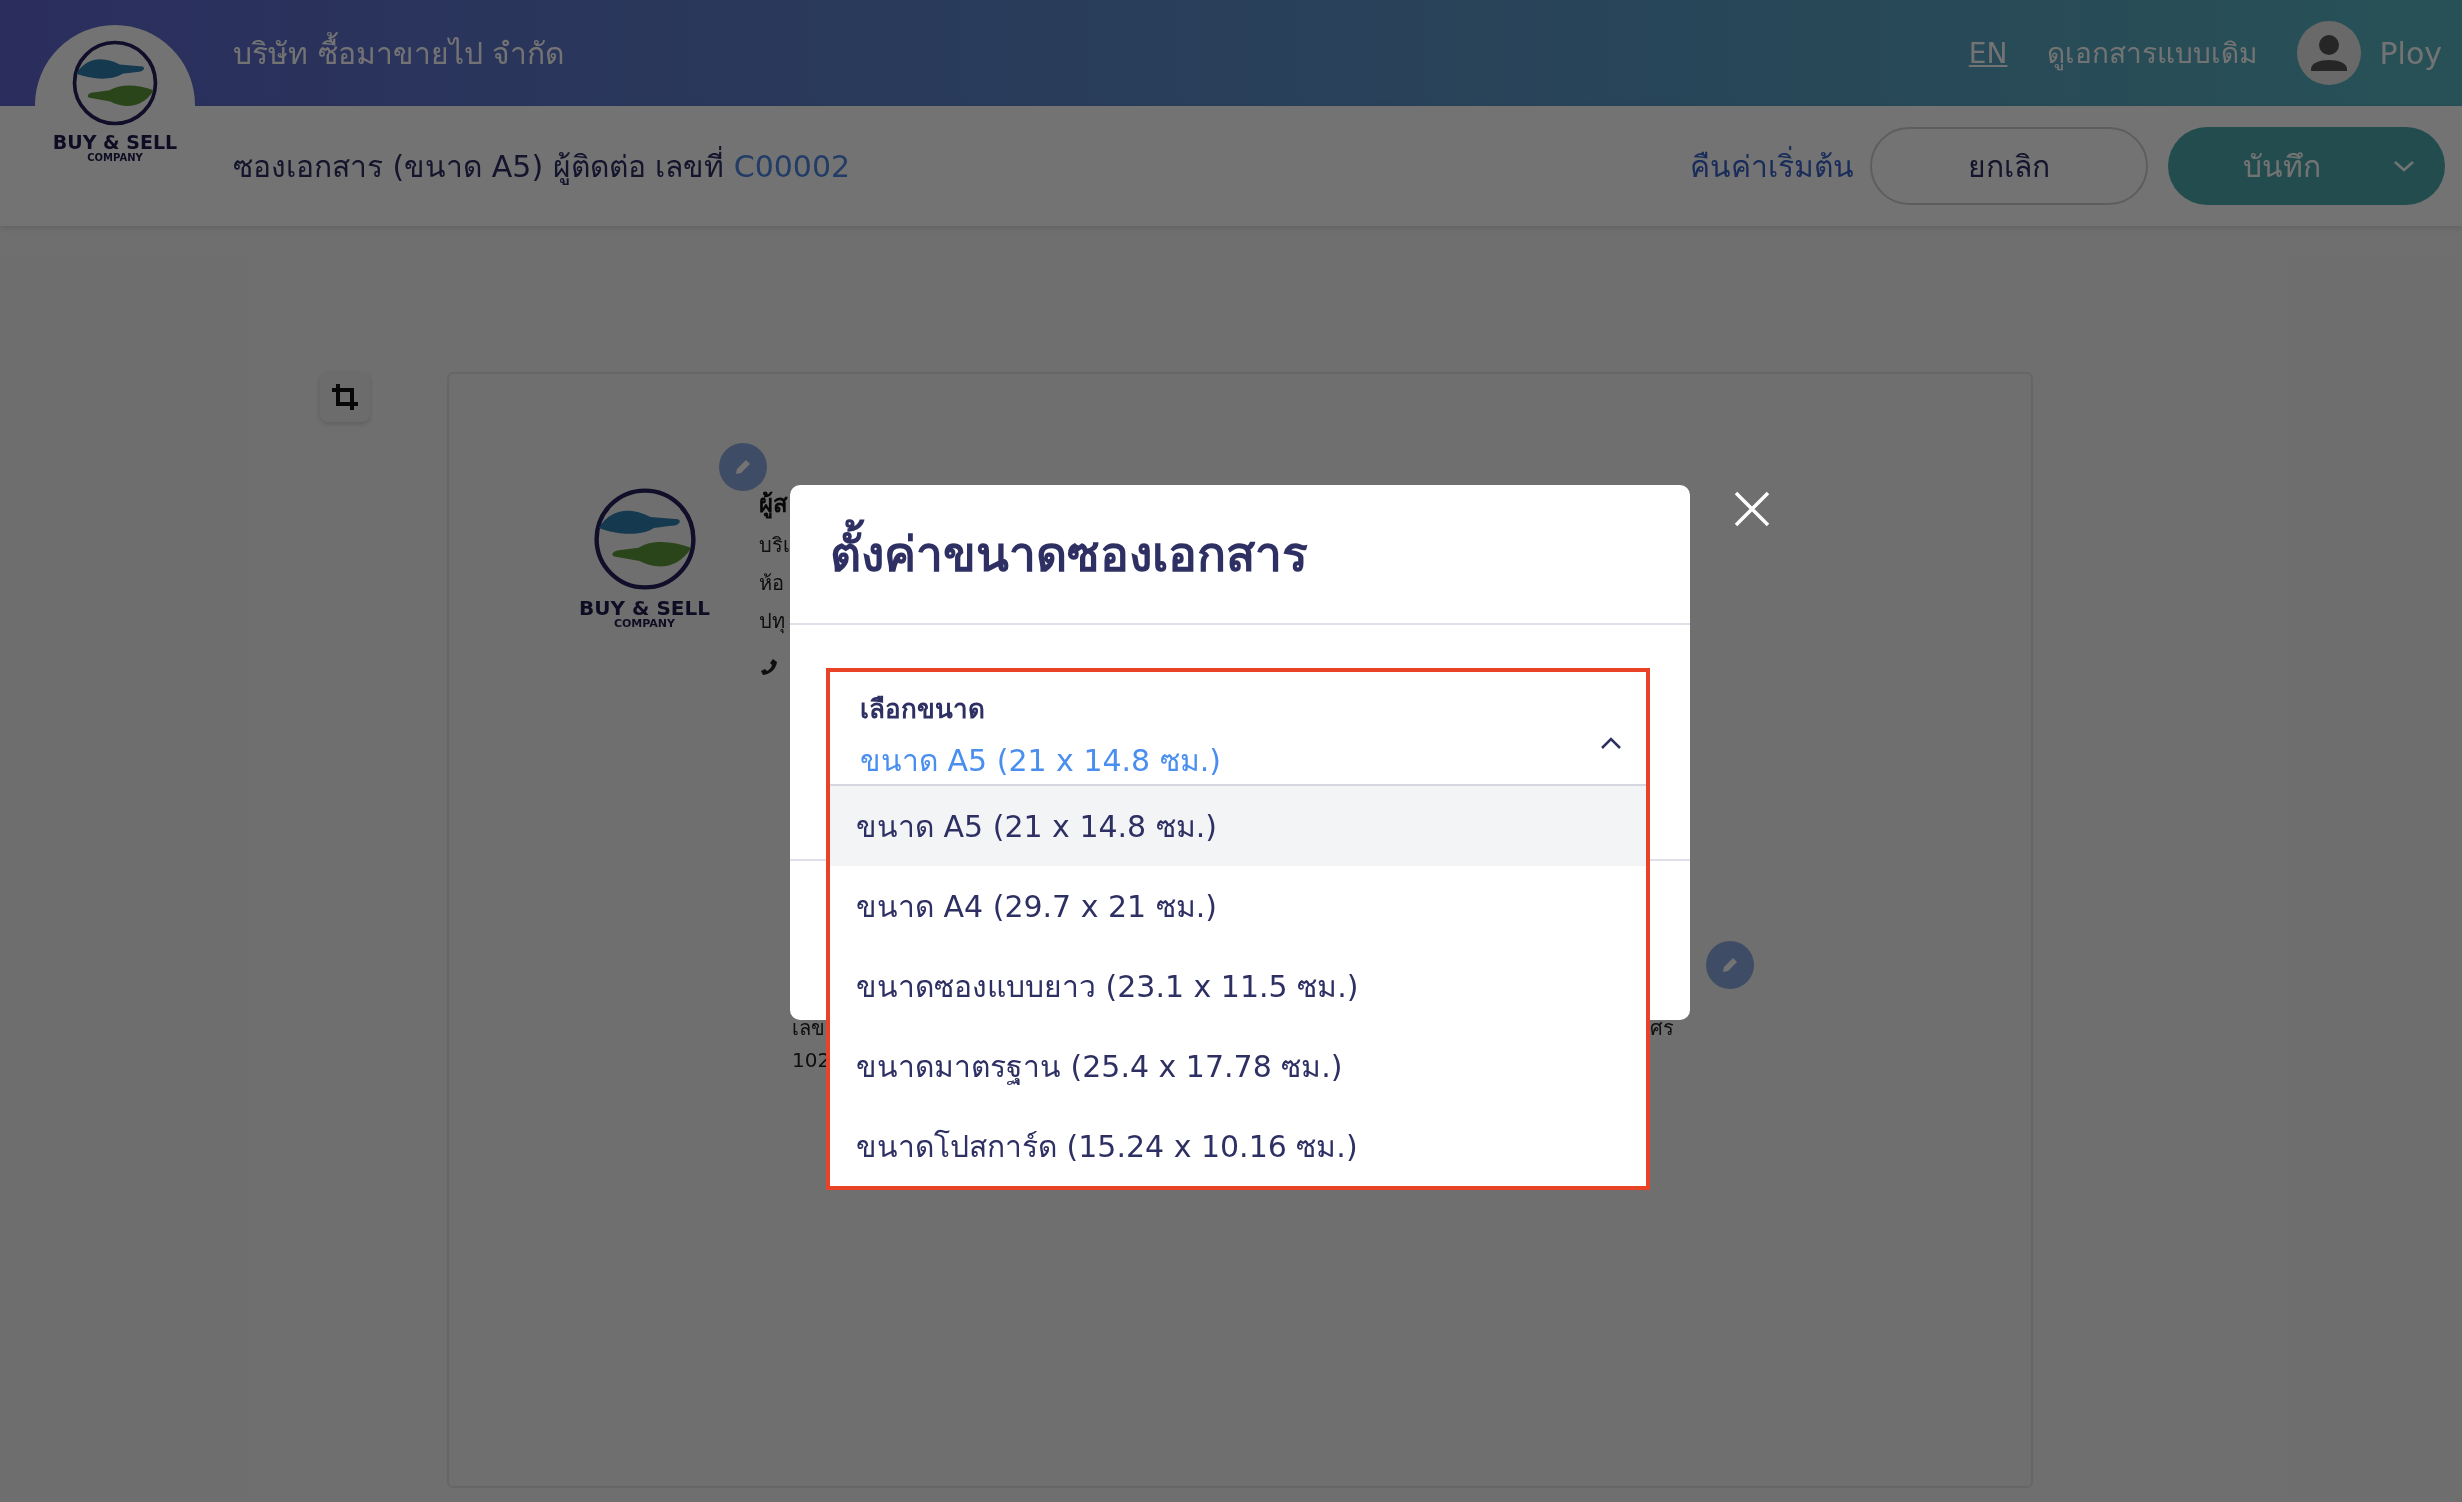 Image resolution: width=2462 pixels, height=1502 pixels. What do you see at coordinates (2009, 166) in the screenshot?
I see `cancel-button: ยกเลิก` at bounding box center [2009, 166].